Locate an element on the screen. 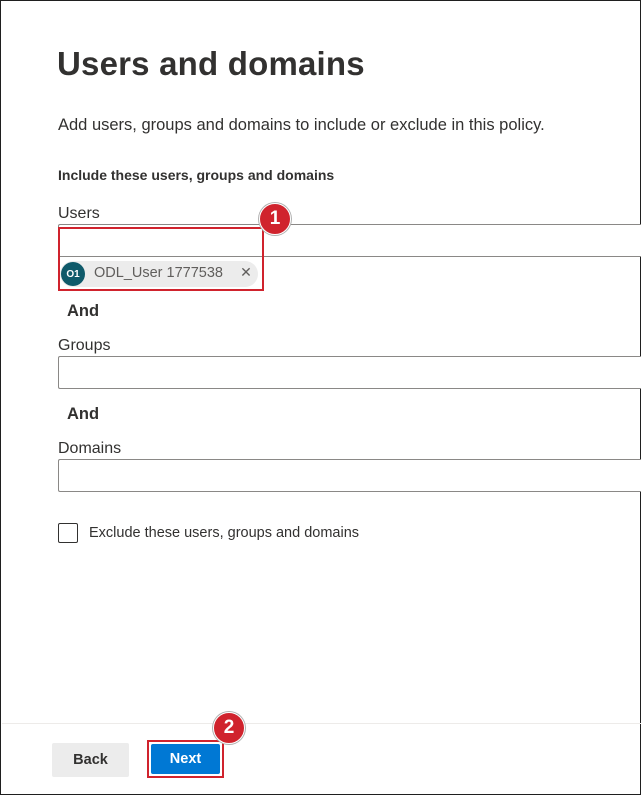 The width and height of the screenshot is (641, 795). back-button: Back is located at coordinates (90, 760).